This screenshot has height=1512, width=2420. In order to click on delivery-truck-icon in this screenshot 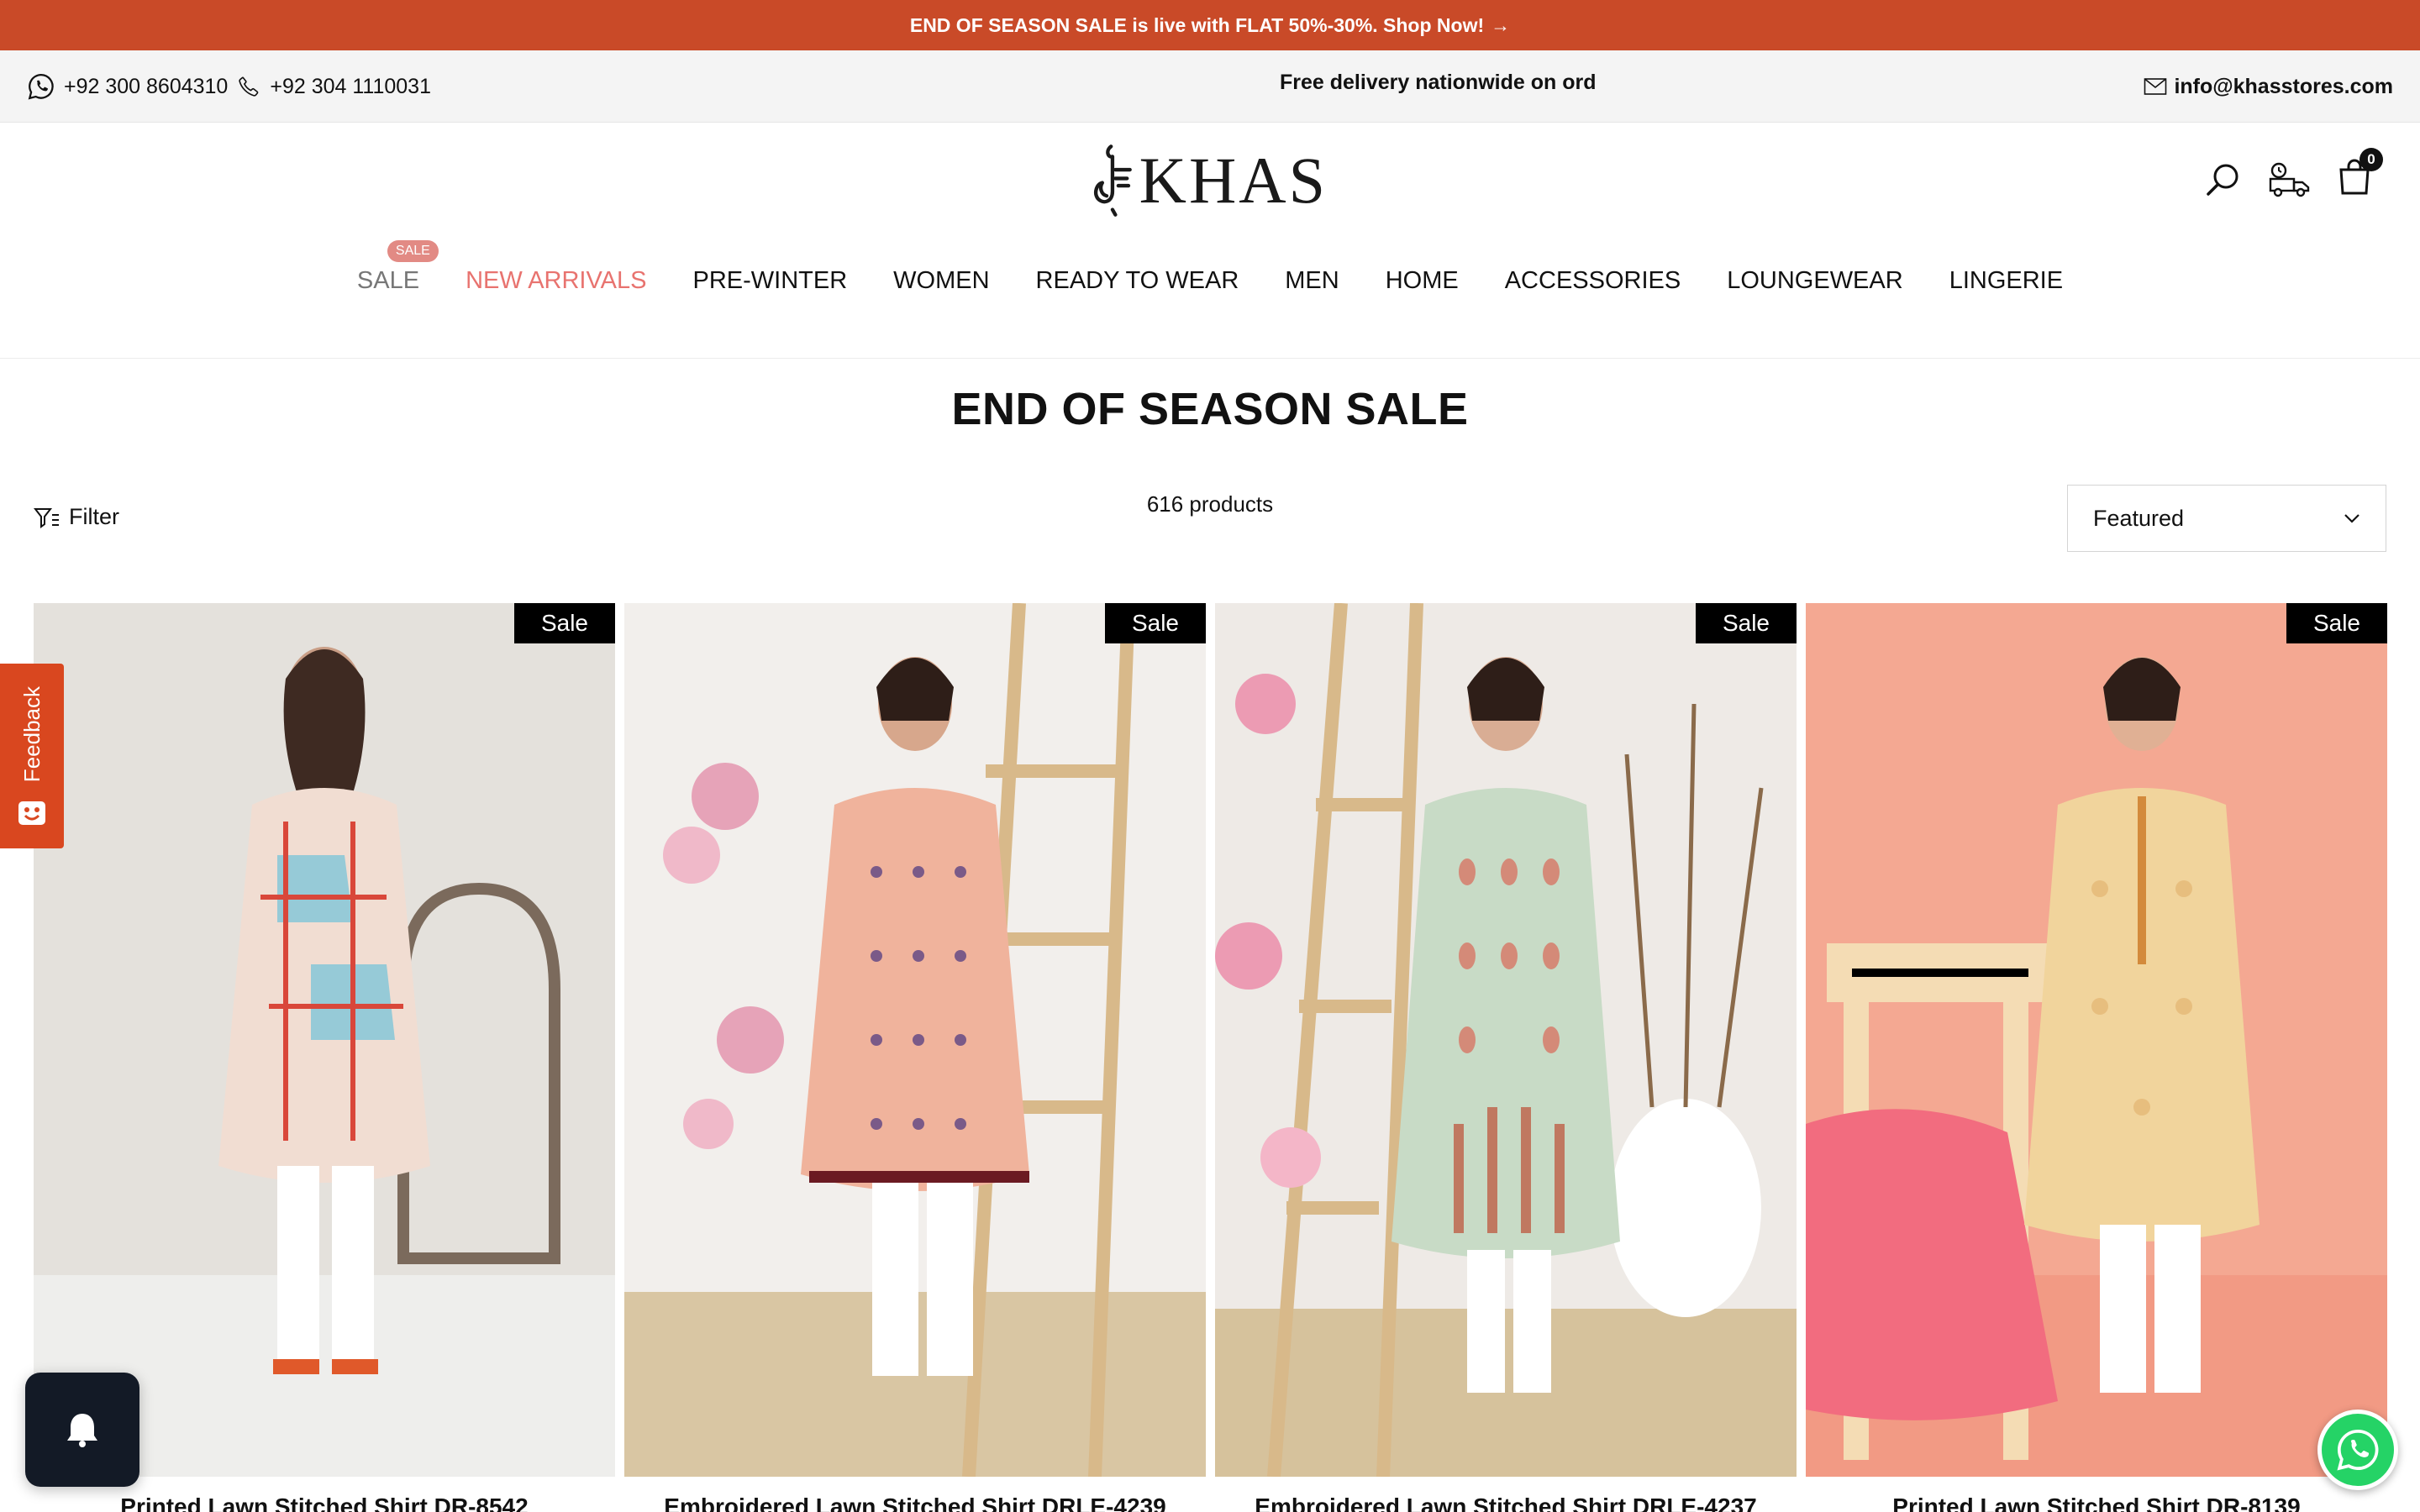, I will do `click(2289, 178)`.